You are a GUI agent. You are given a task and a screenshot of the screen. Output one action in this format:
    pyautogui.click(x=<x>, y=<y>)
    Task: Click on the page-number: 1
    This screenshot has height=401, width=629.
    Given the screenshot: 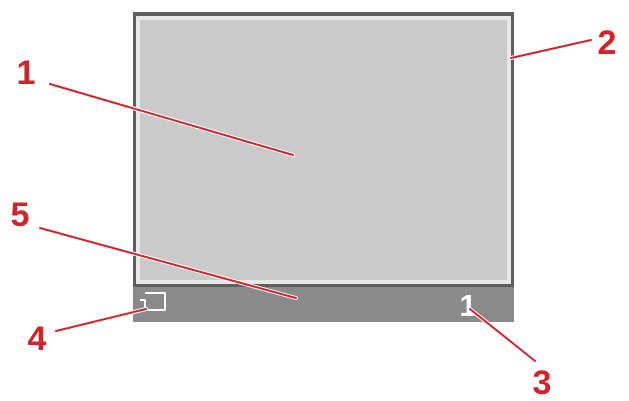 What is the action you would take?
    pyautogui.click(x=467, y=305)
    